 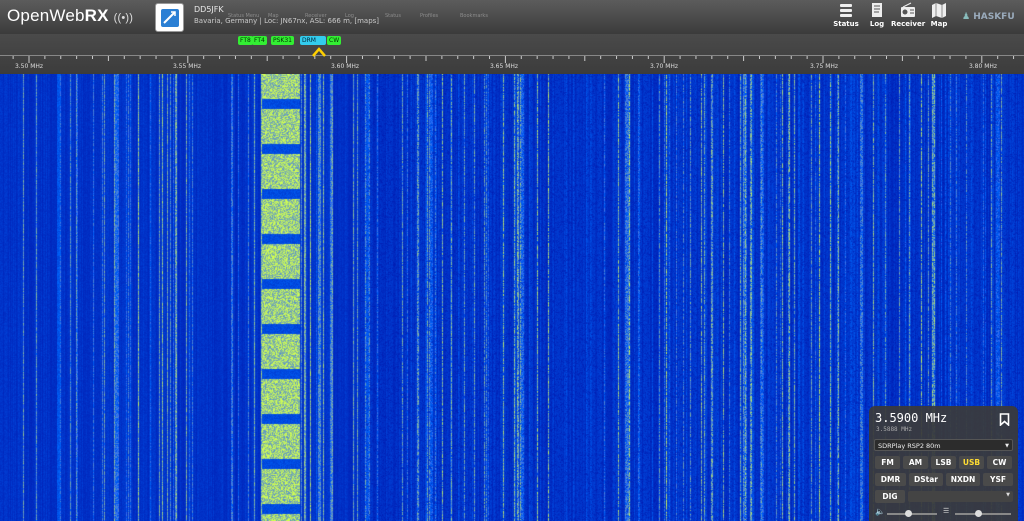 What do you see at coordinates (978, 513) in the screenshot?
I see `squelch-slider-knob` at bounding box center [978, 513].